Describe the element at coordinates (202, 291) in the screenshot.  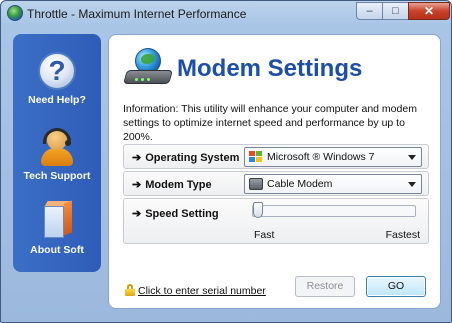
I see `enter-serial-link: Click to enter serial number` at that location.